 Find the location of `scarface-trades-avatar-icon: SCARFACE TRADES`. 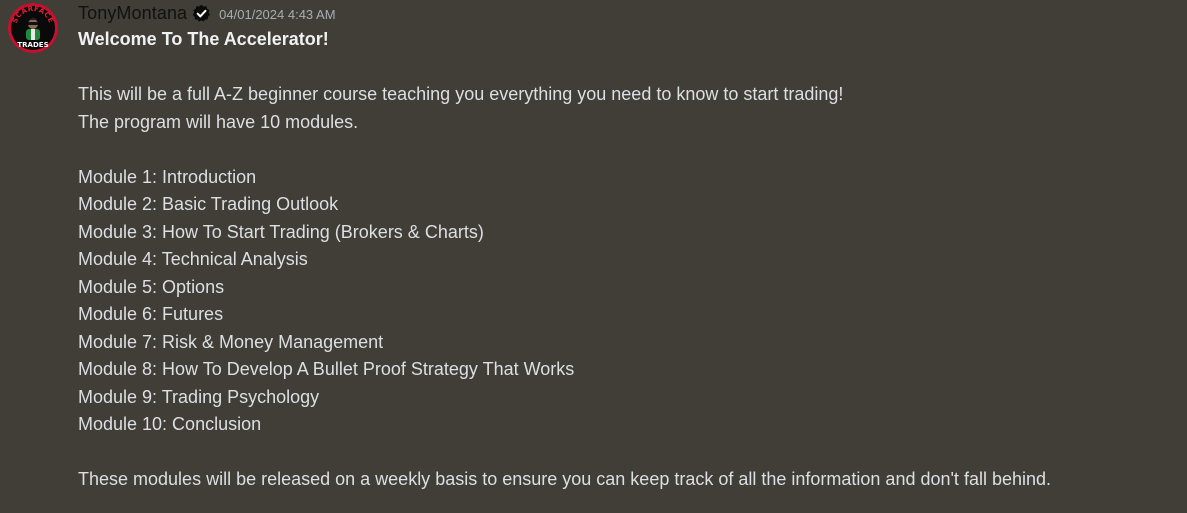

scarface-trades-avatar-icon: SCARFACE TRADES is located at coordinates (33, 28).